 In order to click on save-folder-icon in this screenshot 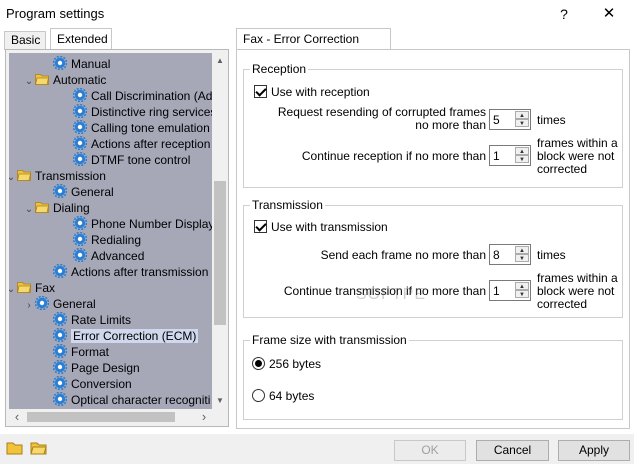, I will do `click(39, 448)`.